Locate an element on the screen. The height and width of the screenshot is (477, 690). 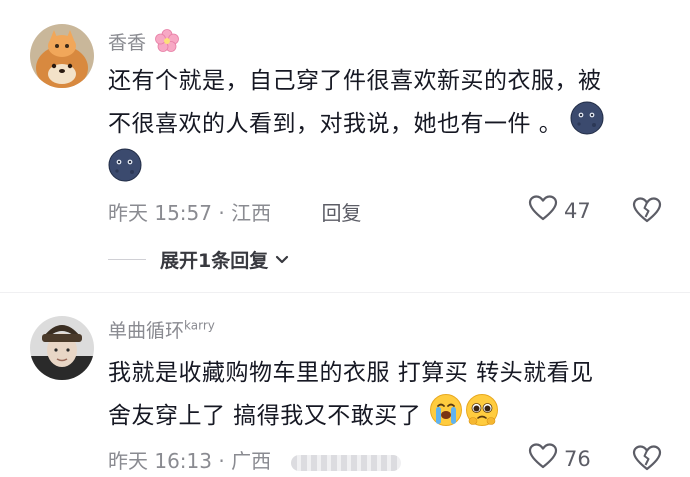
comment-text-span: 舍友穿上了 搞得我又不敢买了 is located at coordinates (265, 416).